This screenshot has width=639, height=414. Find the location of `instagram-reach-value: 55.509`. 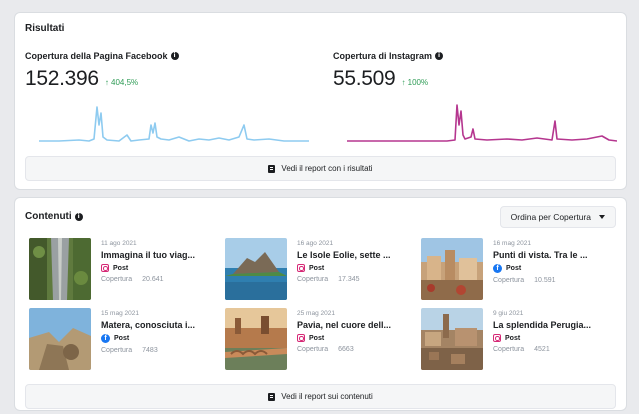

instagram-reach-value: 55.509 is located at coordinates (364, 78).